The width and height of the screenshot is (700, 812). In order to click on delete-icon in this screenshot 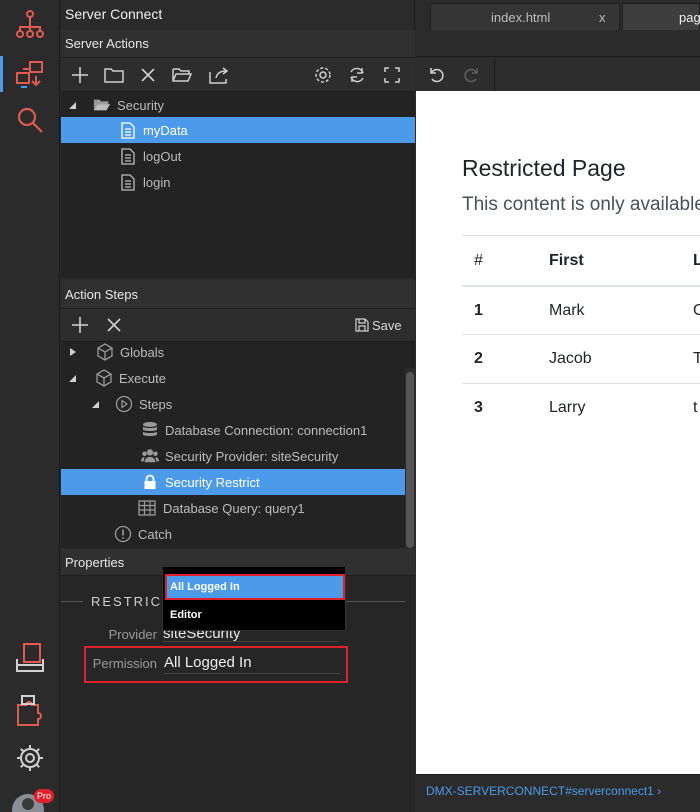, I will do `click(148, 75)`.